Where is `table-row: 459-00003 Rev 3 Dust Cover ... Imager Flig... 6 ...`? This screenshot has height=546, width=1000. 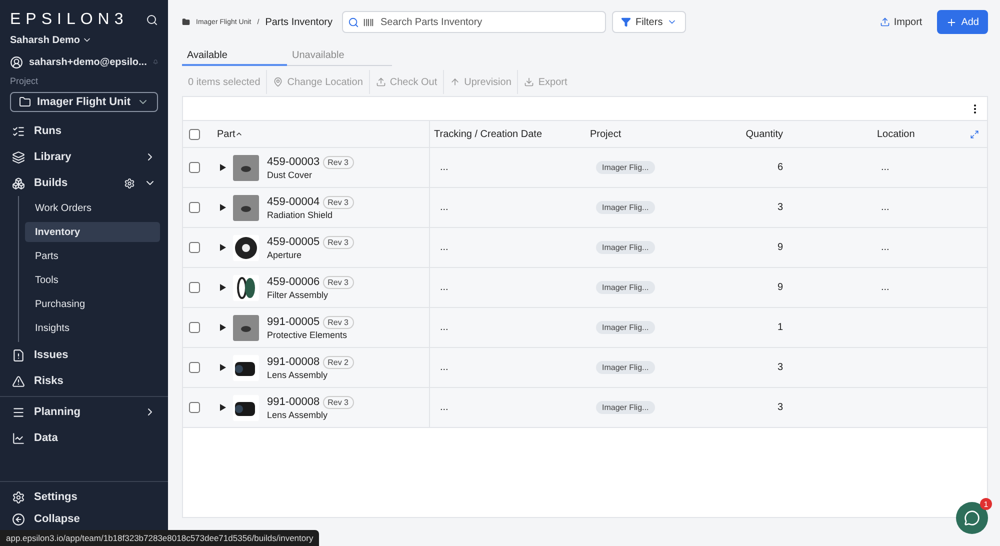
table-row: 459-00003 Rev 3 Dust Cover ... Imager Flig... 6 ... is located at coordinates (585, 168).